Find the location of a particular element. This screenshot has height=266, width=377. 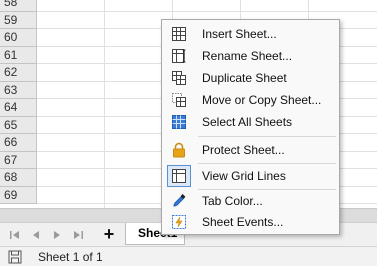

add-sheet-button: + is located at coordinates (109, 234).